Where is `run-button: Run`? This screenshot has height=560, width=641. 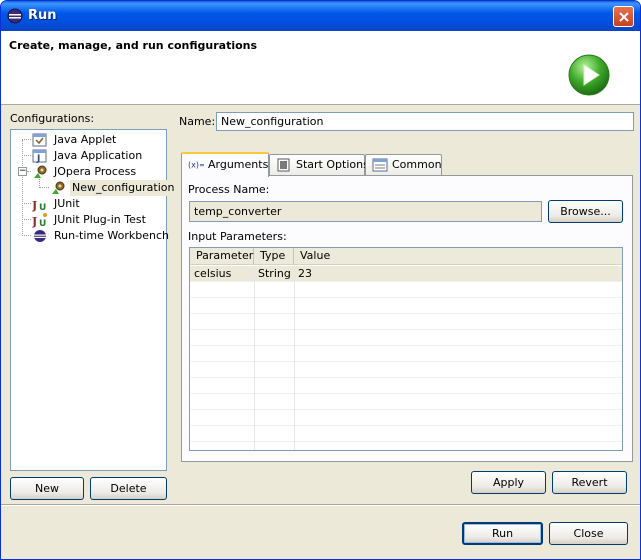 run-button: Run is located at coordinates (502, 533).